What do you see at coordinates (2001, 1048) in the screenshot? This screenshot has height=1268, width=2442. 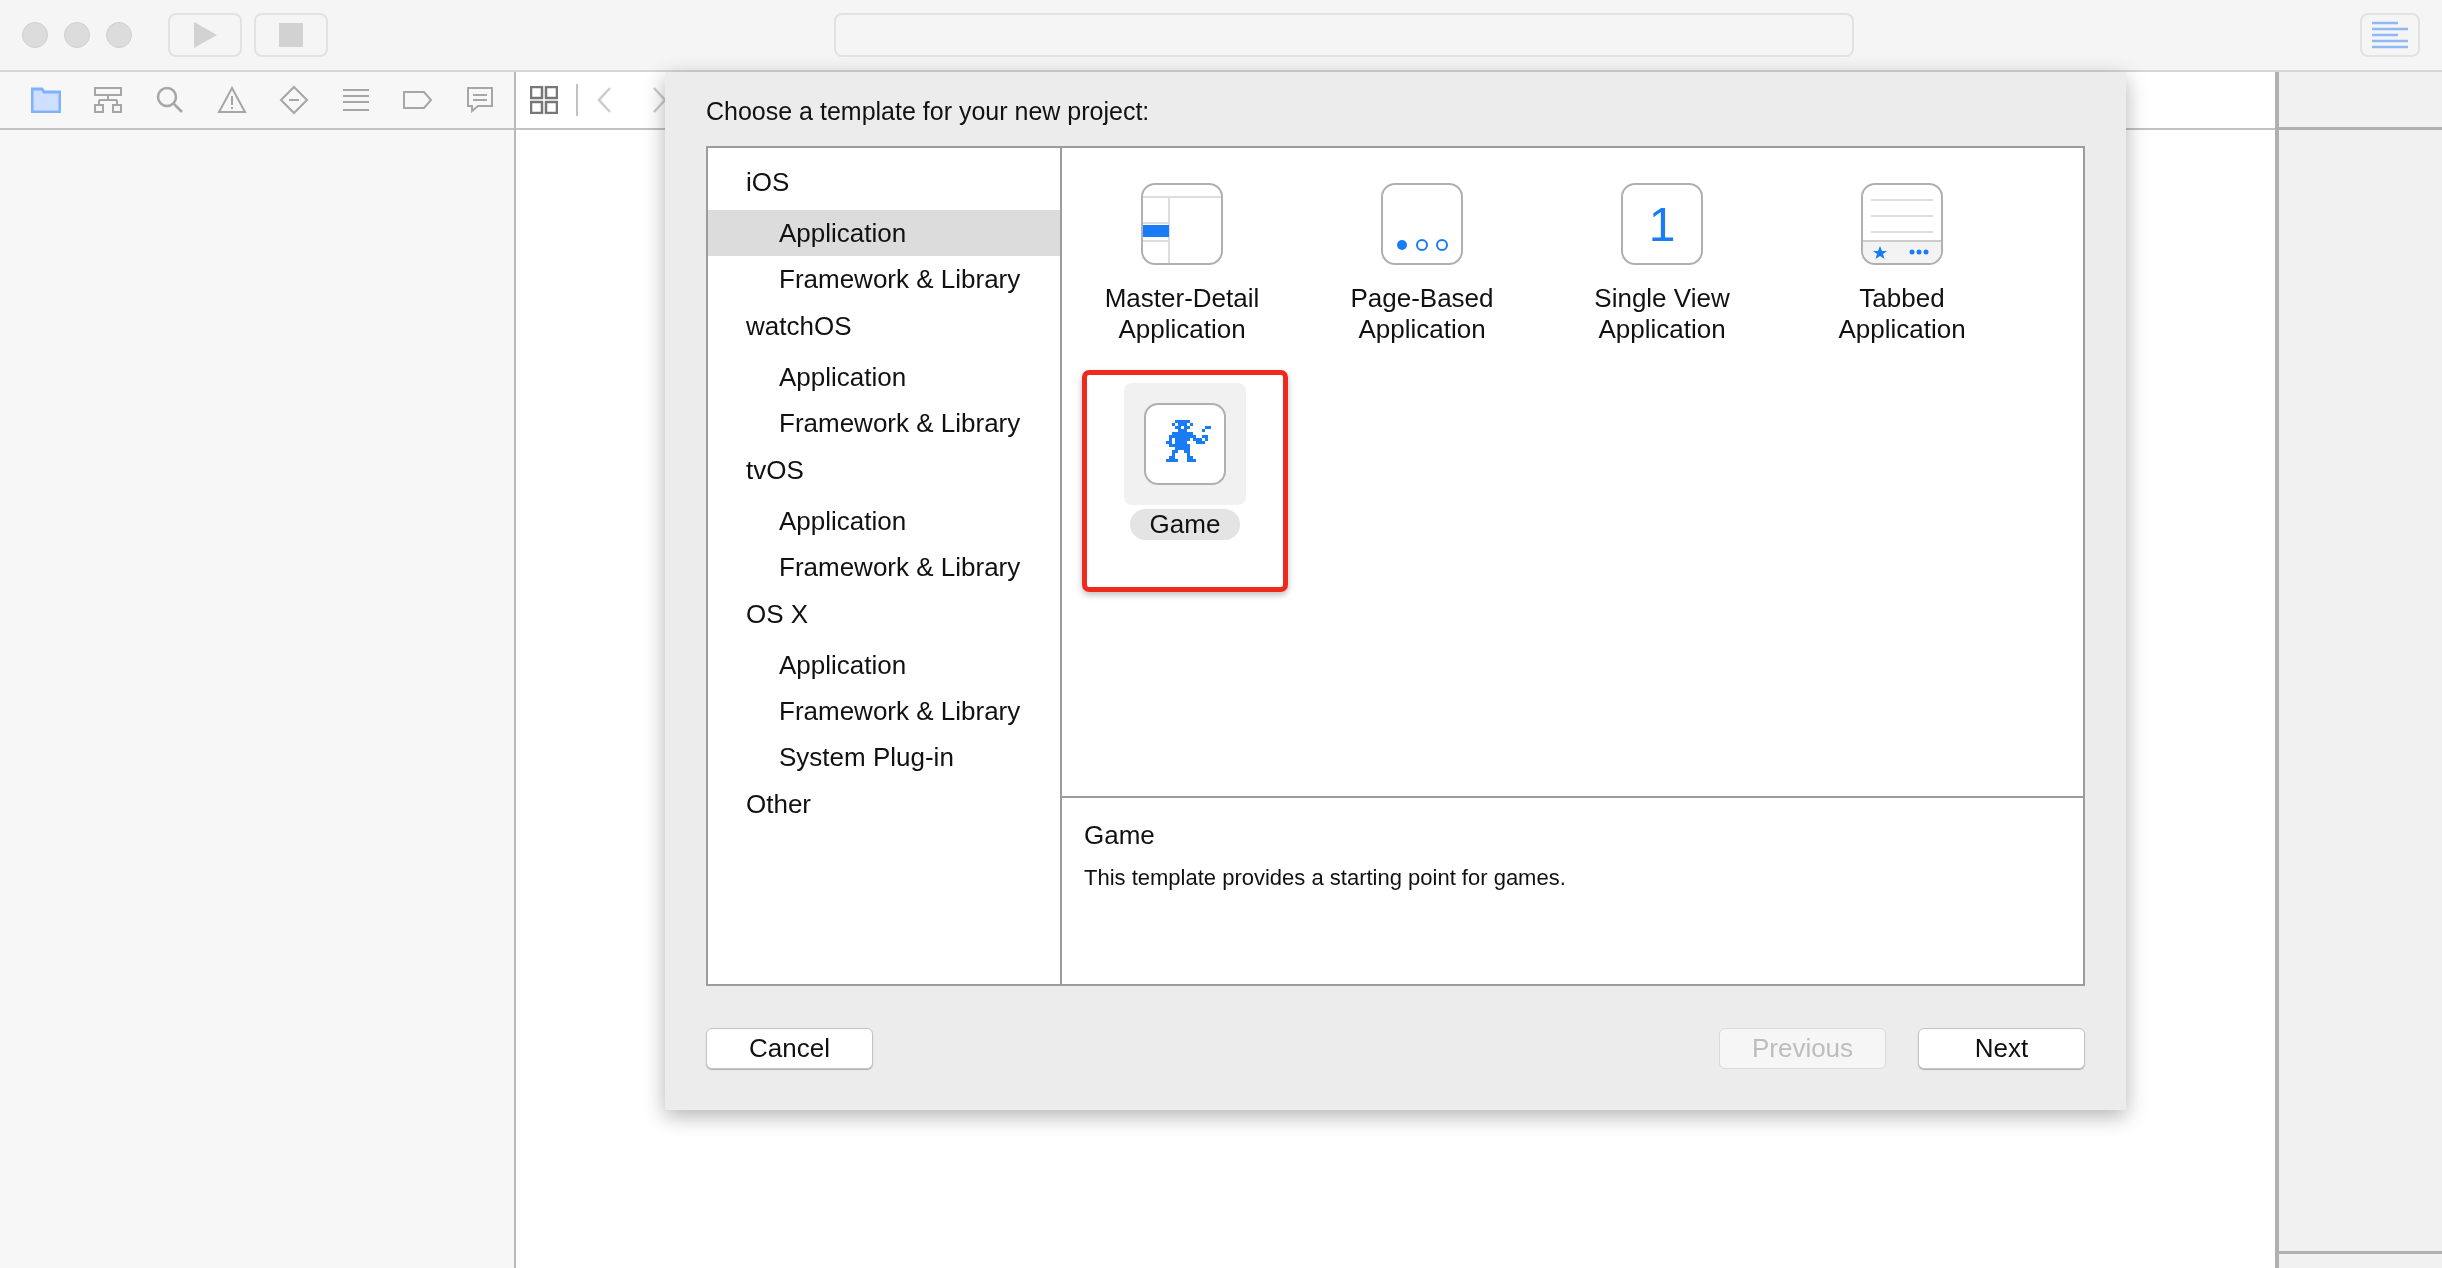 I see `next-button: Next` at bounding box center [2001, 1048].